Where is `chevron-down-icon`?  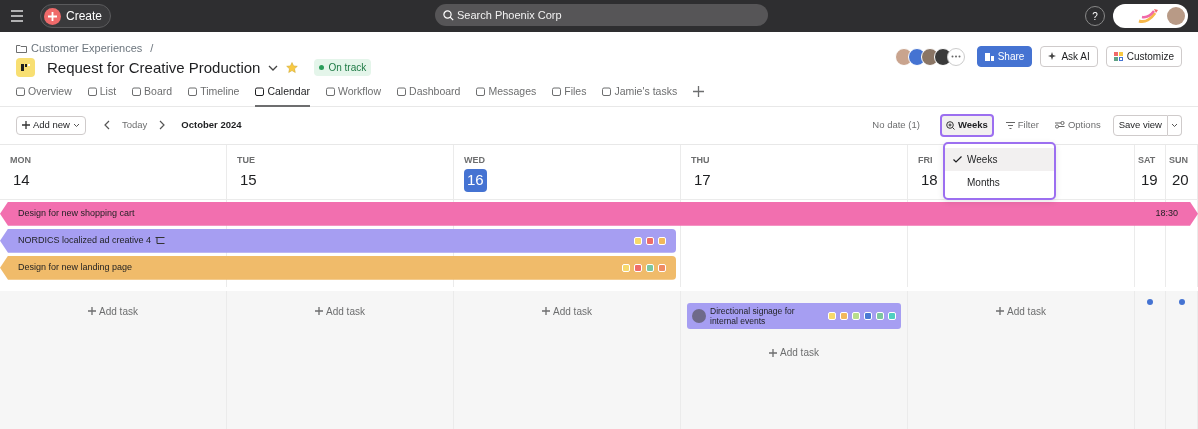 chevron-down-icon is located at coordinates (273, 67).